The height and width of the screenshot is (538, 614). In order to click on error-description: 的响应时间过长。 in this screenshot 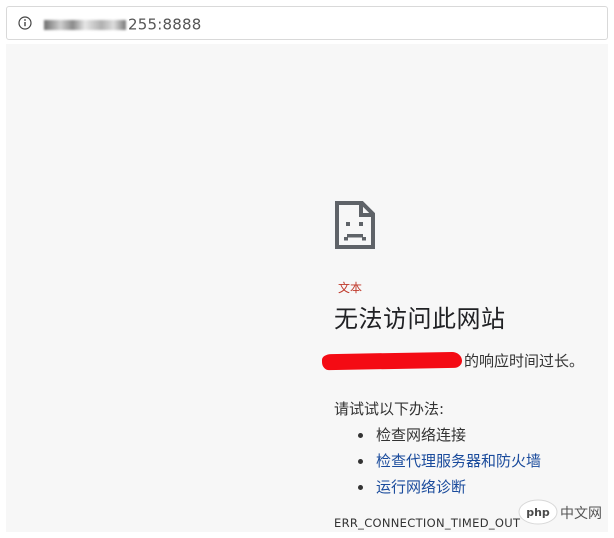, I will do `click(453, 362)`.